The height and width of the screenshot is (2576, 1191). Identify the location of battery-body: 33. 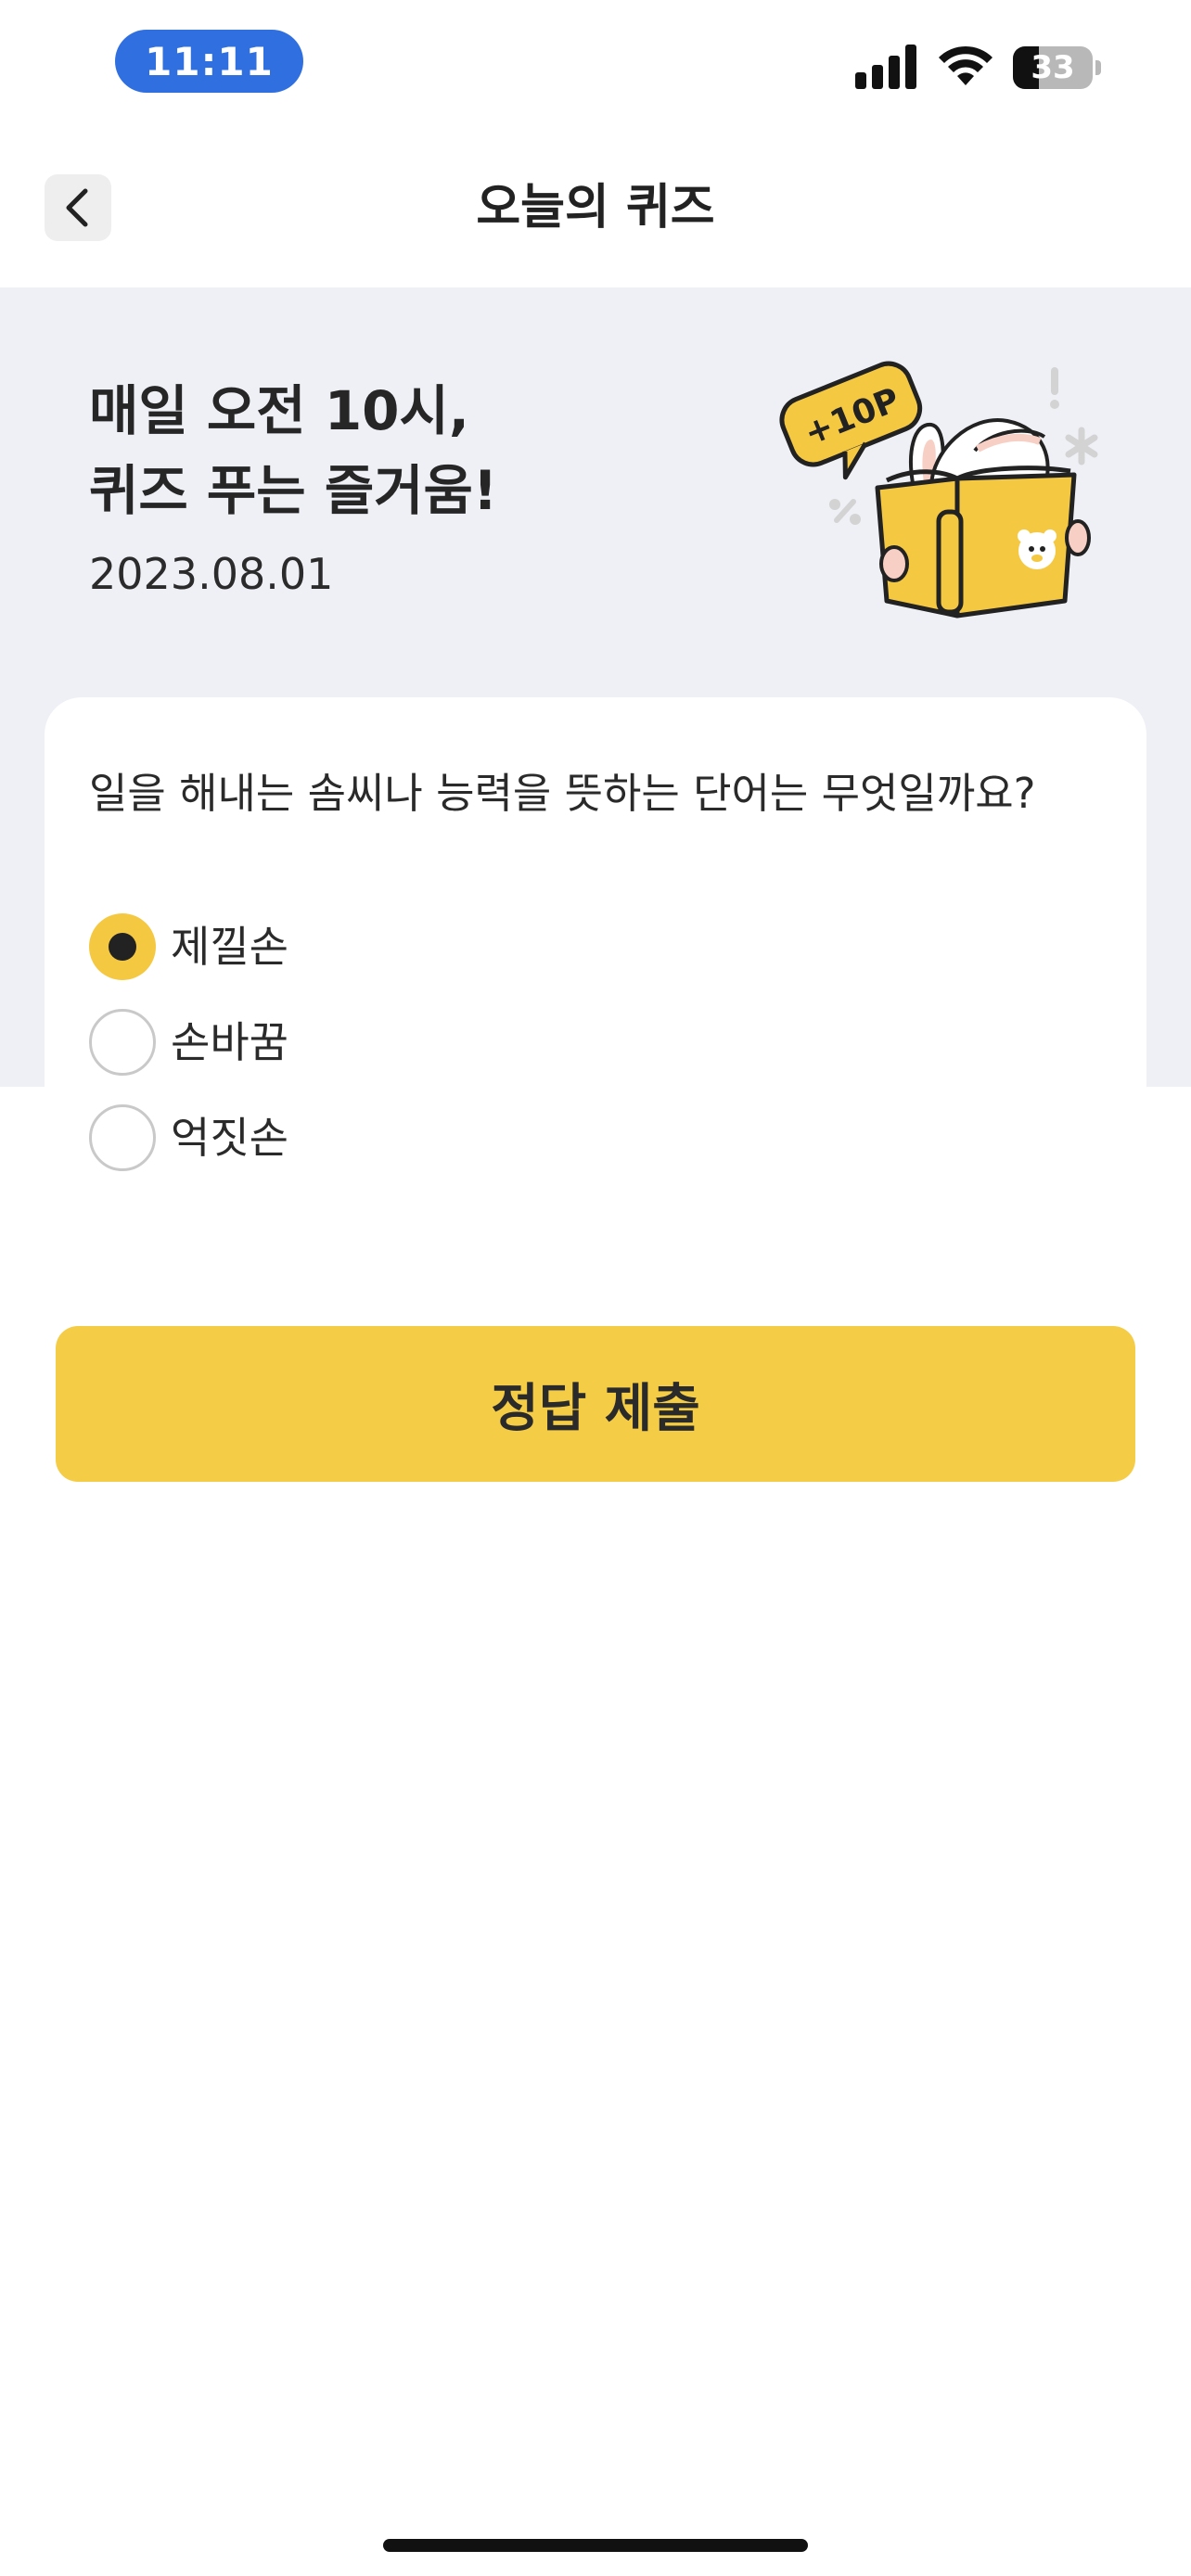
(1053, 67).